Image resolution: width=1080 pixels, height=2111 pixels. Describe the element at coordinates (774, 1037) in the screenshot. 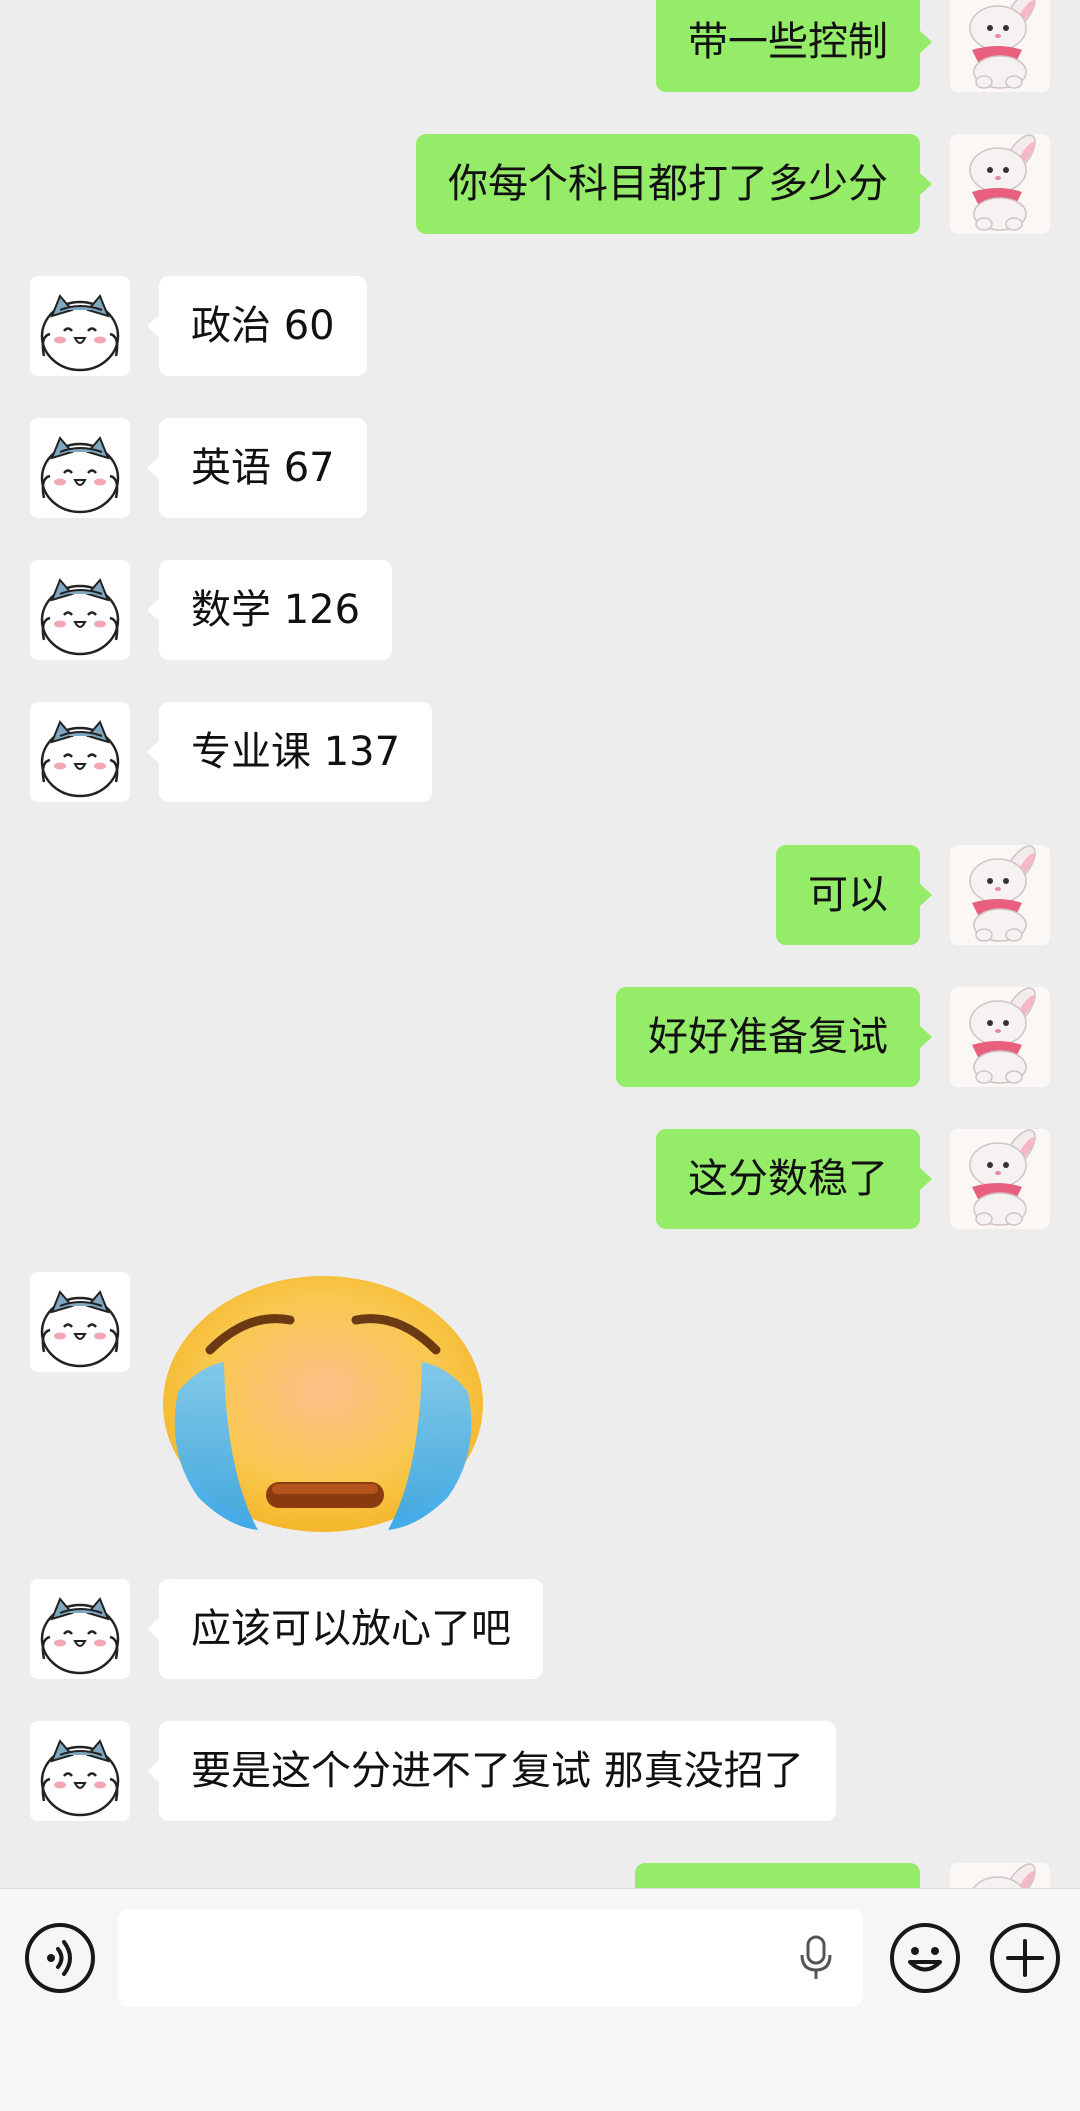

I see `message-bubble: 好好准备复试` at that location.